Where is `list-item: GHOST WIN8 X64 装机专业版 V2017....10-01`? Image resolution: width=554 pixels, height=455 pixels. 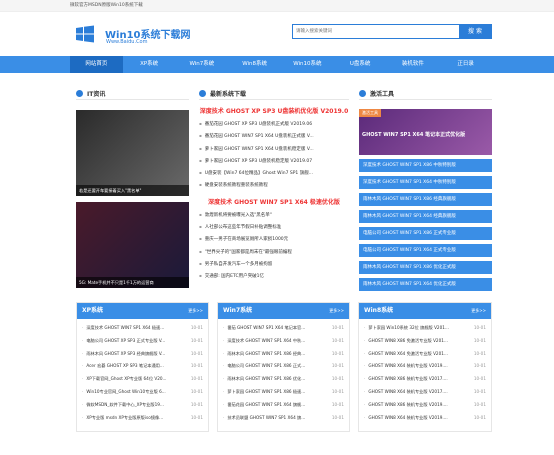
list-item: GHOST WIN8 X64 装机专业版 V2017....10-01 is located at coordinates (425, 392).